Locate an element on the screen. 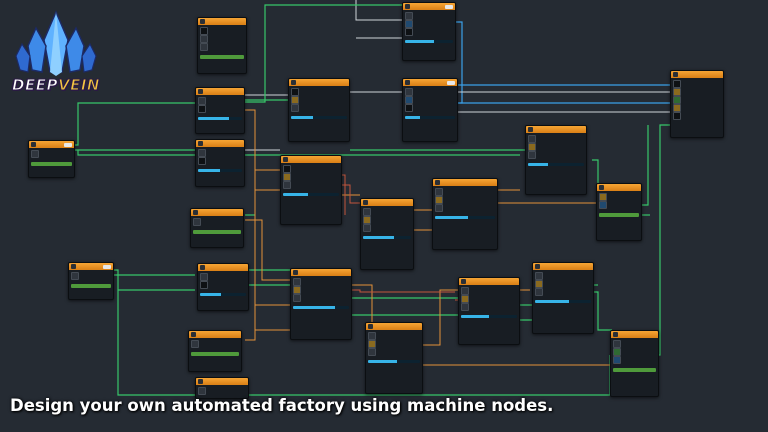 The width and height of the screenshot is (768, 432). blue-wires is located at coordinates (562, 62).